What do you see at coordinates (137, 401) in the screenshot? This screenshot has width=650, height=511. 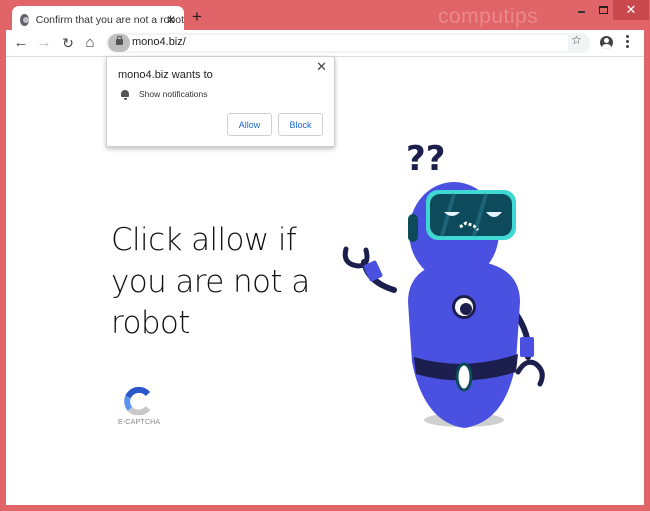 I see `captcha-logo-icon` at bounding box center [137, 401].